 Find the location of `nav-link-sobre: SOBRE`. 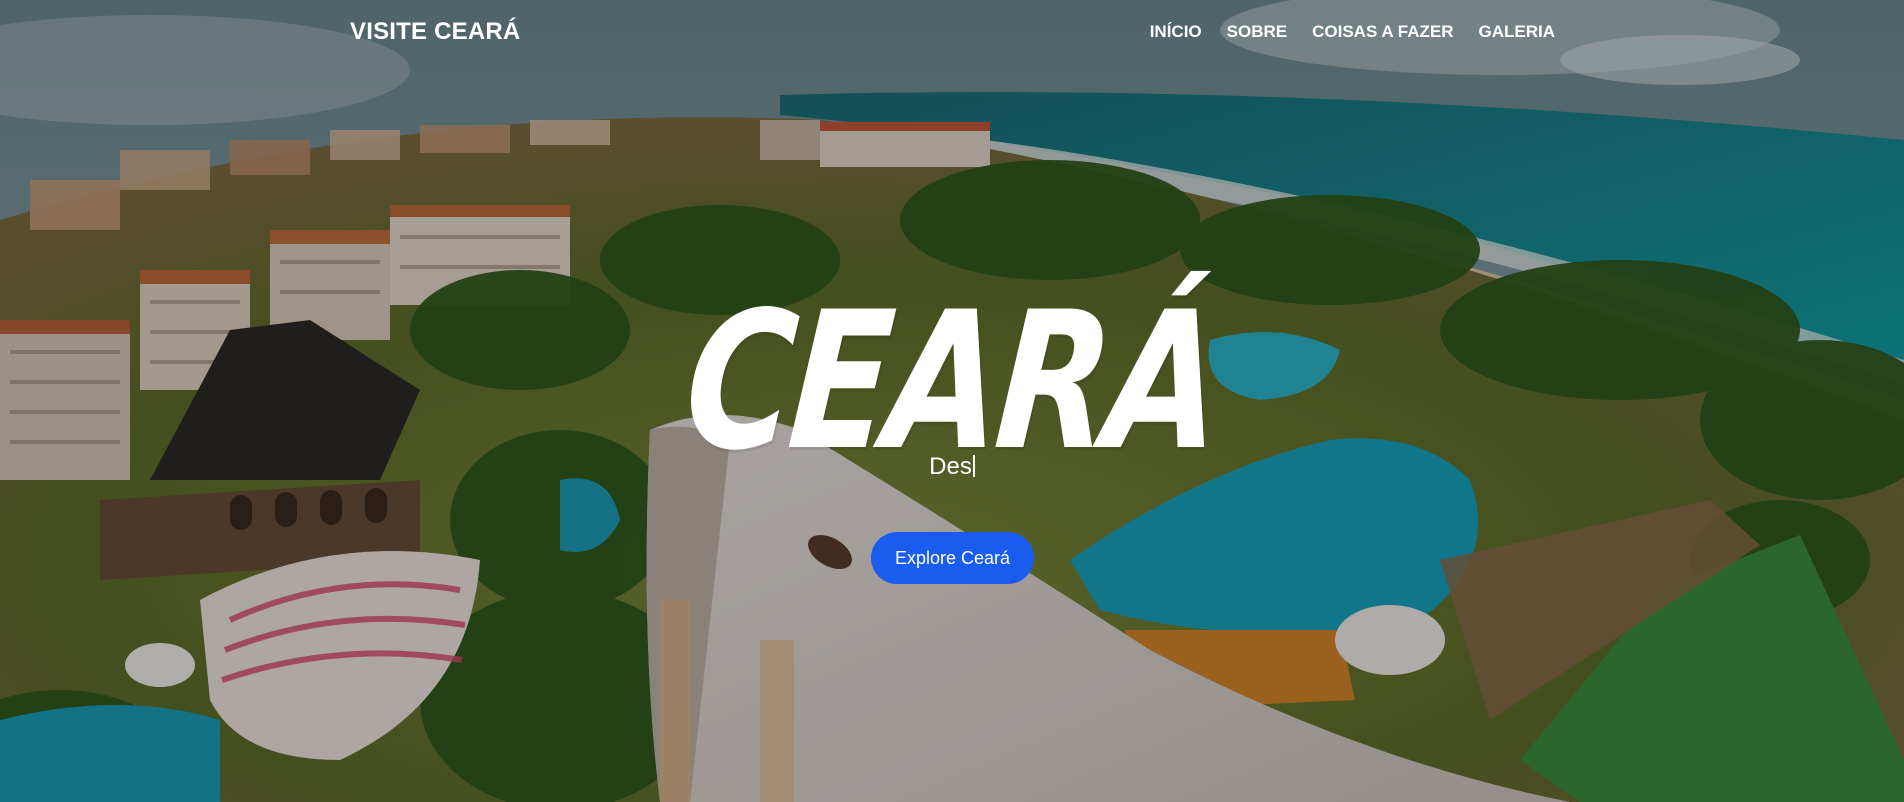

nav-link-sobre: SOBRE is located at coordinates (1257, 31).